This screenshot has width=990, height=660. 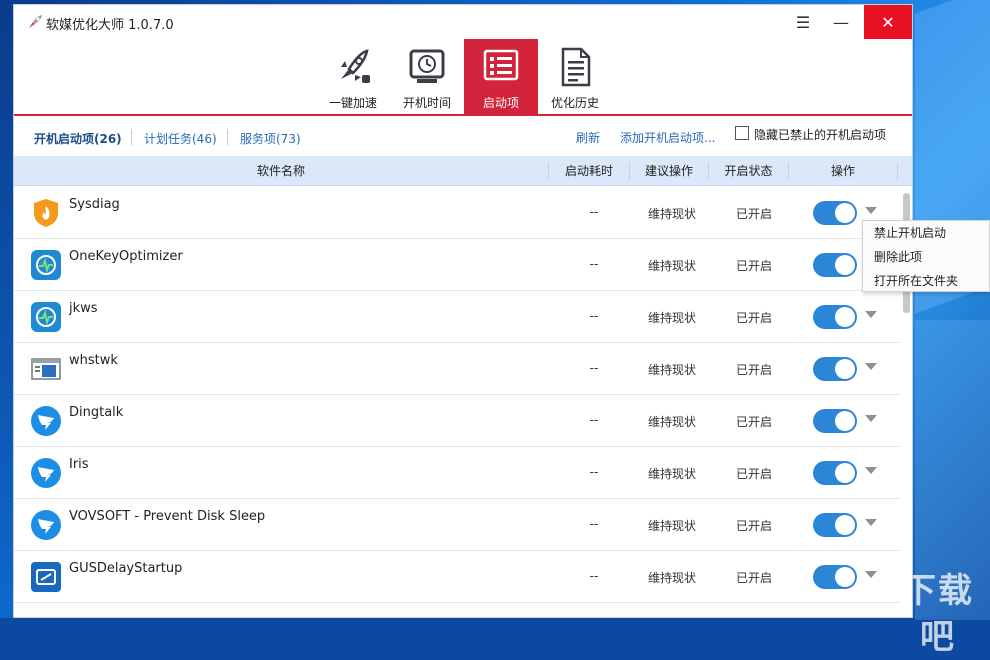 What do you see at coordinates (94, 204) in the screenshot?
I see `app-name: Sysdiag` at bounding box center [94, 204].